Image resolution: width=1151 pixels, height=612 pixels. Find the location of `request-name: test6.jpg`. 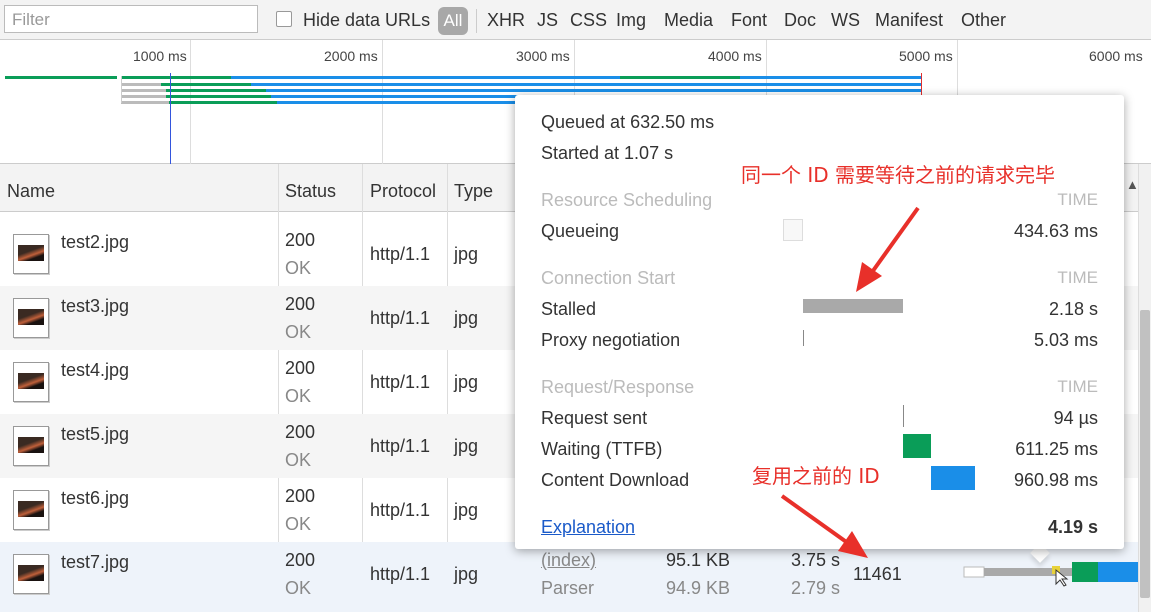

request-name: test6.jpg is located at coordinates (95, 498).